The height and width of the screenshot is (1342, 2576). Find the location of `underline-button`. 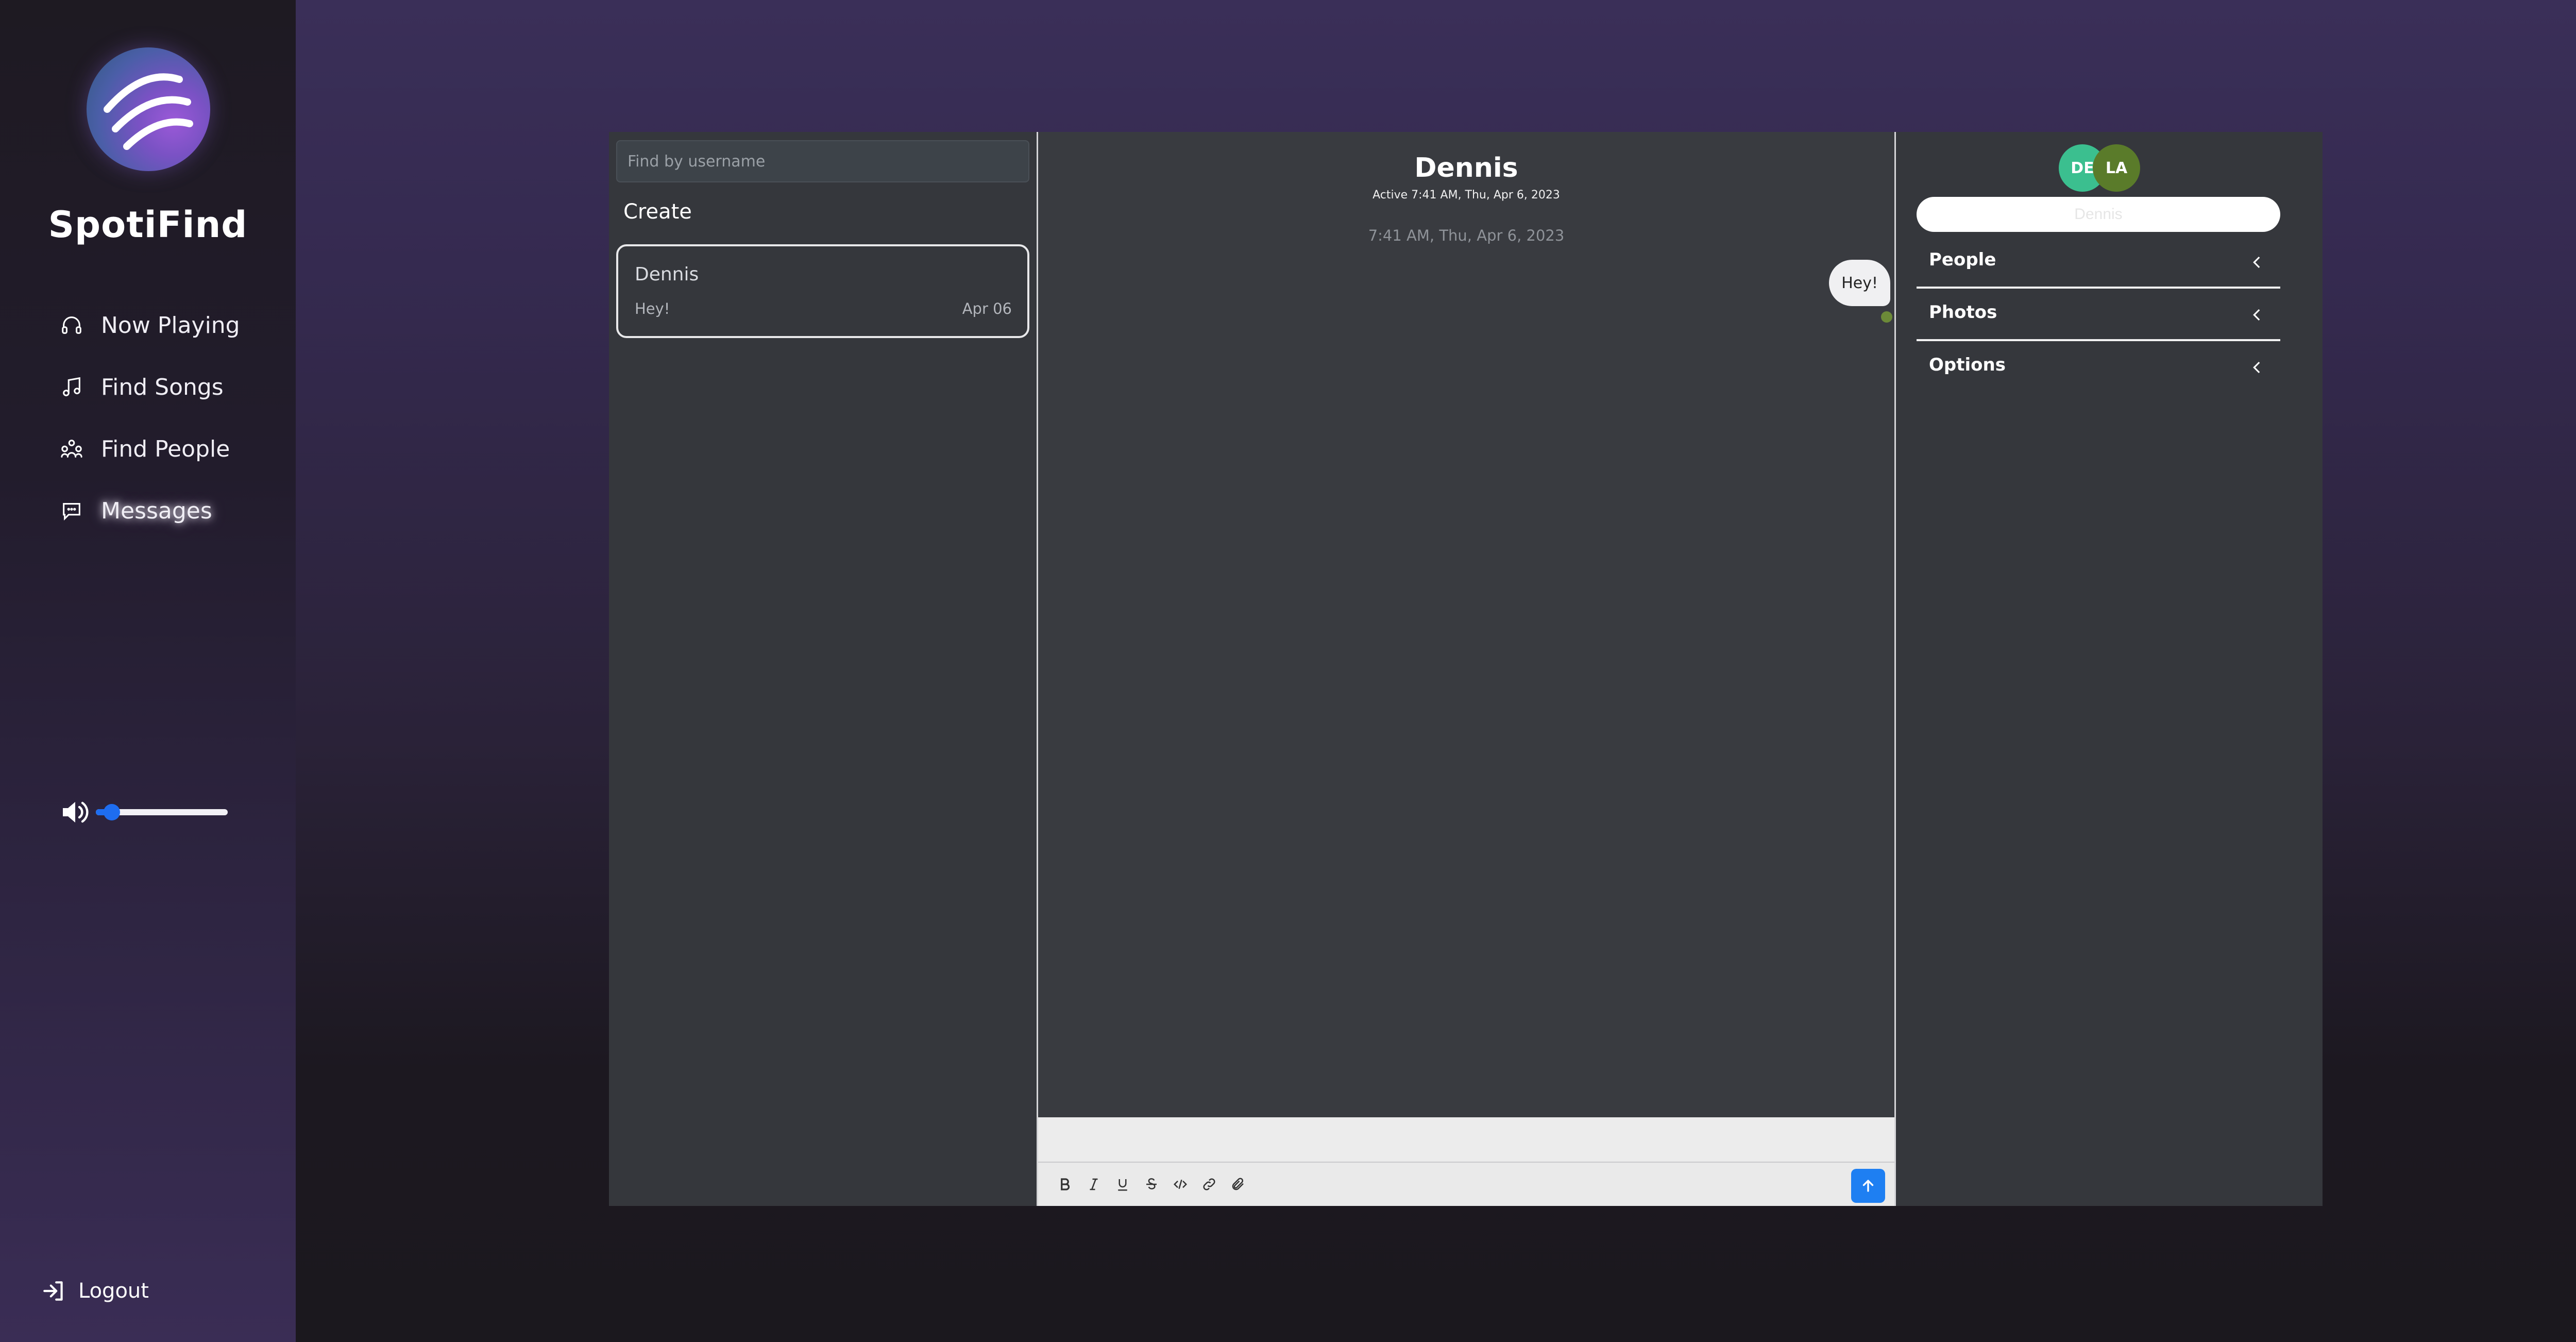

underline-button is located at coordinates (1122, 1184).